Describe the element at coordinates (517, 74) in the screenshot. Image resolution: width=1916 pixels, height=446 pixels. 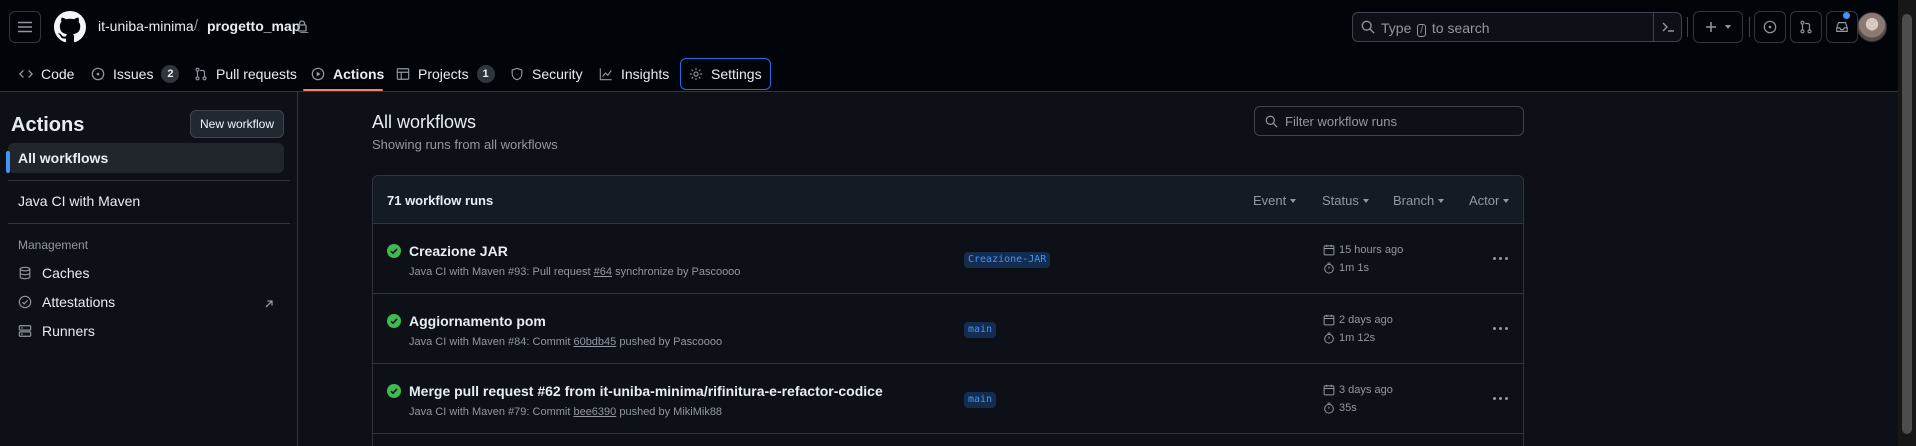
I see `shield-icon` at that location.